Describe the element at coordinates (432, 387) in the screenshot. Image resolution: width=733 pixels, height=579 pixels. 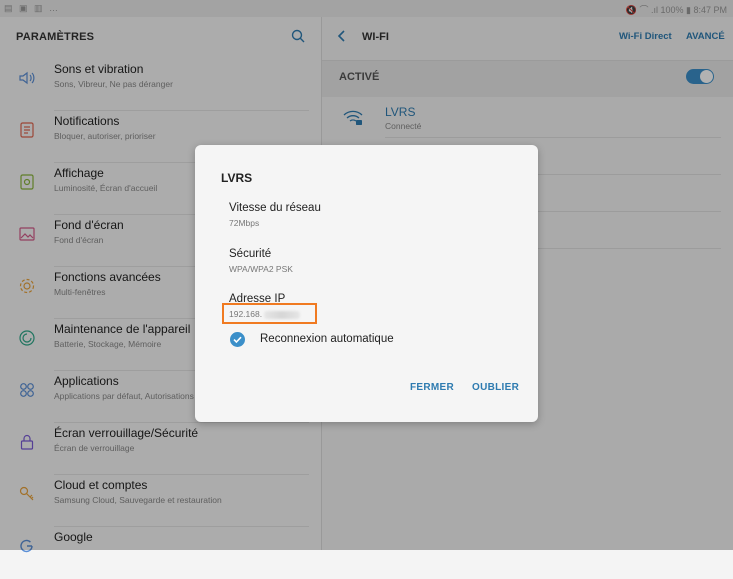
I see `close-button: FERMER` at that location.